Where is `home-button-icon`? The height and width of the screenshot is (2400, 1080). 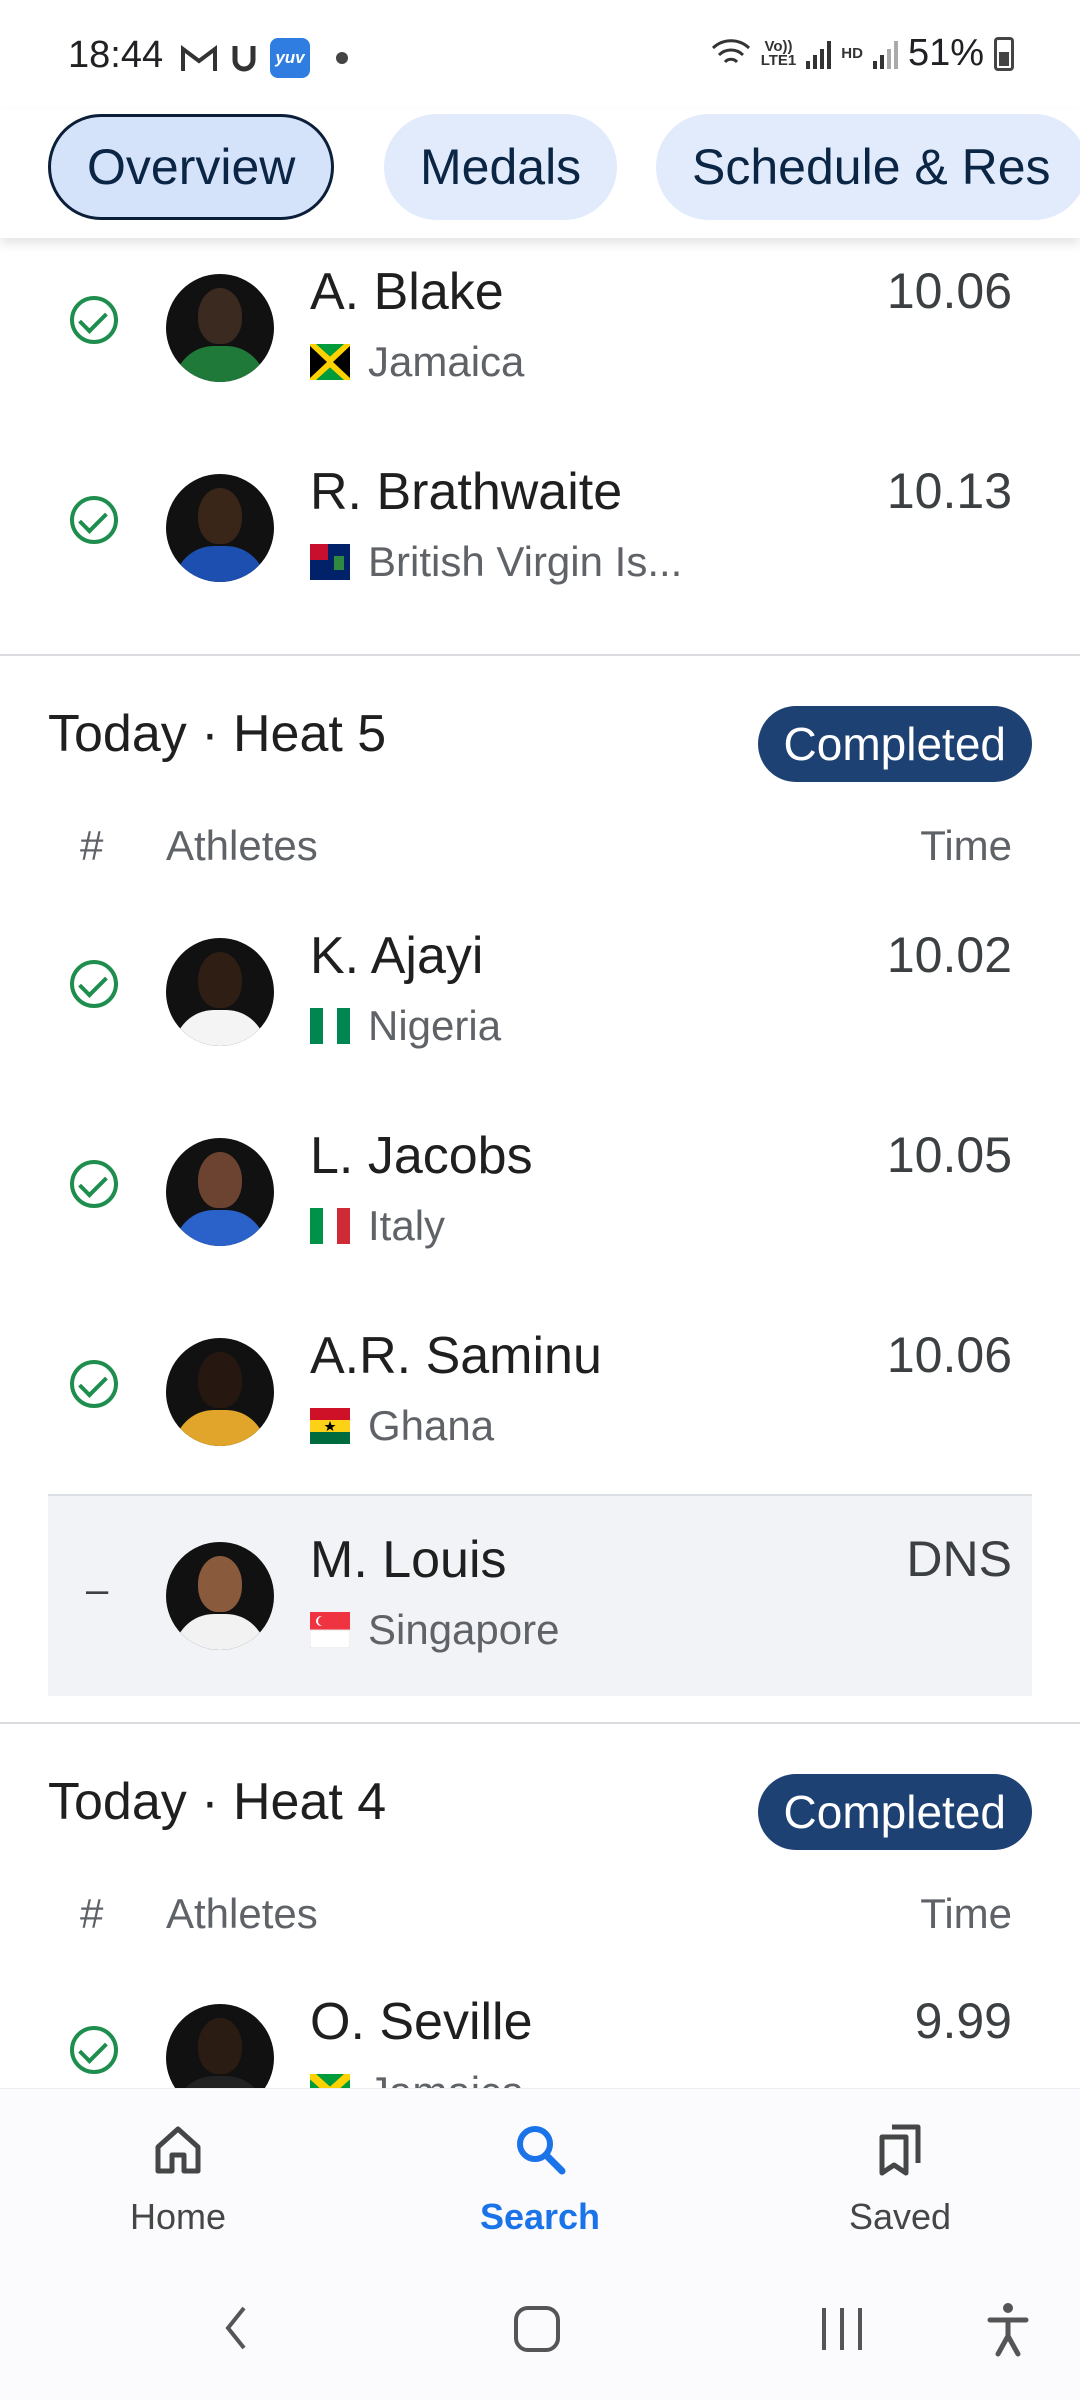
home-button-icon is located at coordinates (538, 2328).